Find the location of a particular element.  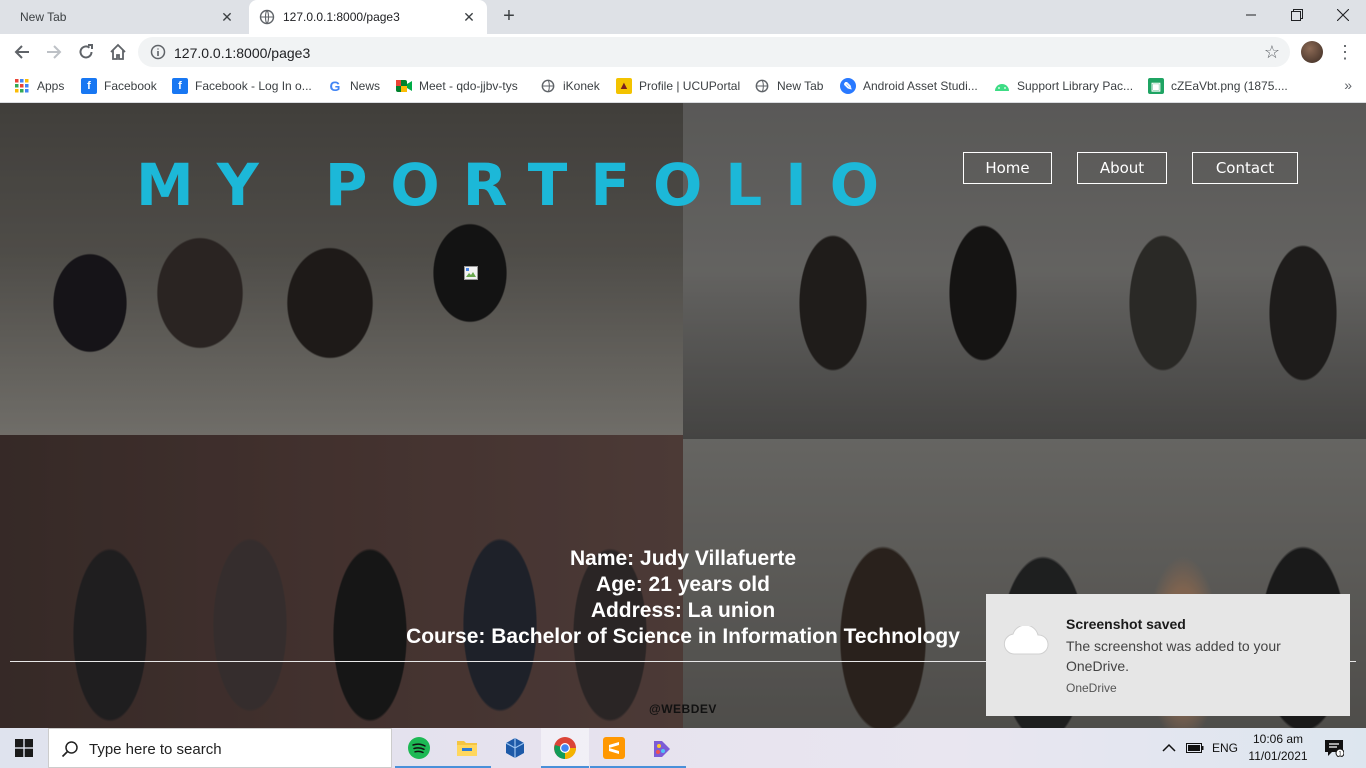

tab-page3: 127.0.0.1:8000/page3 ✕ is located at coordinates (368, 17).